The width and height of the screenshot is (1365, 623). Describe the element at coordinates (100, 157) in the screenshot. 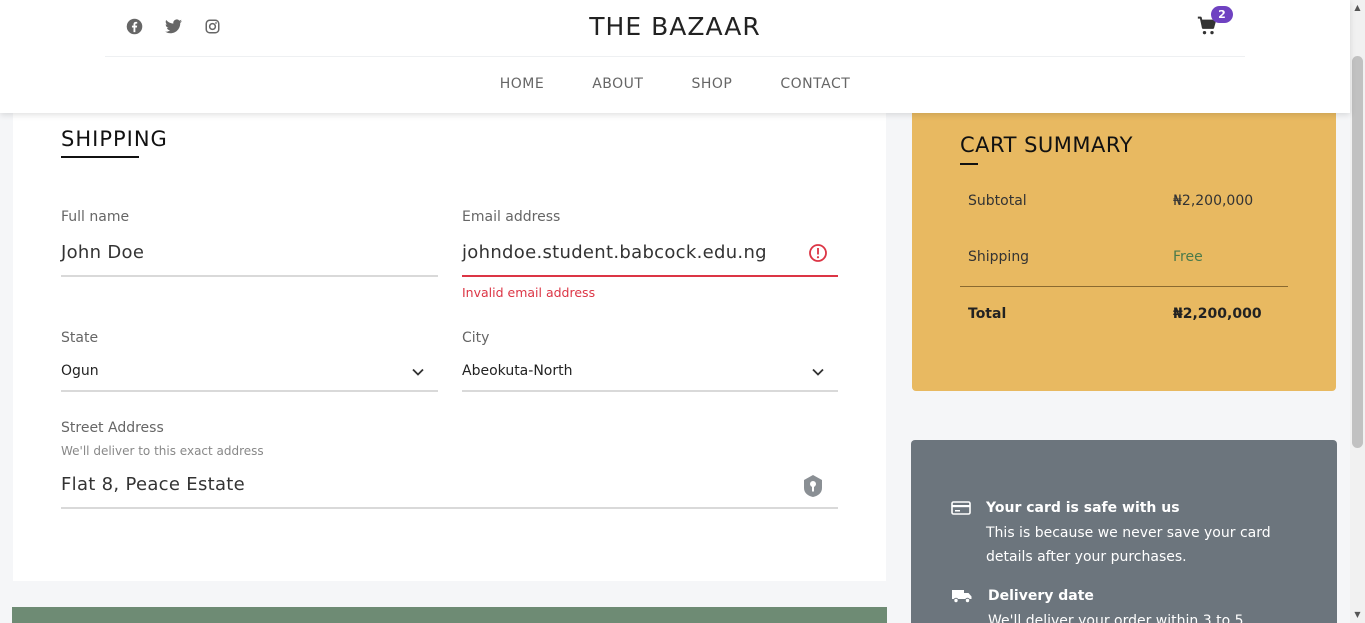

I see `shipping-title-underline` at that location.